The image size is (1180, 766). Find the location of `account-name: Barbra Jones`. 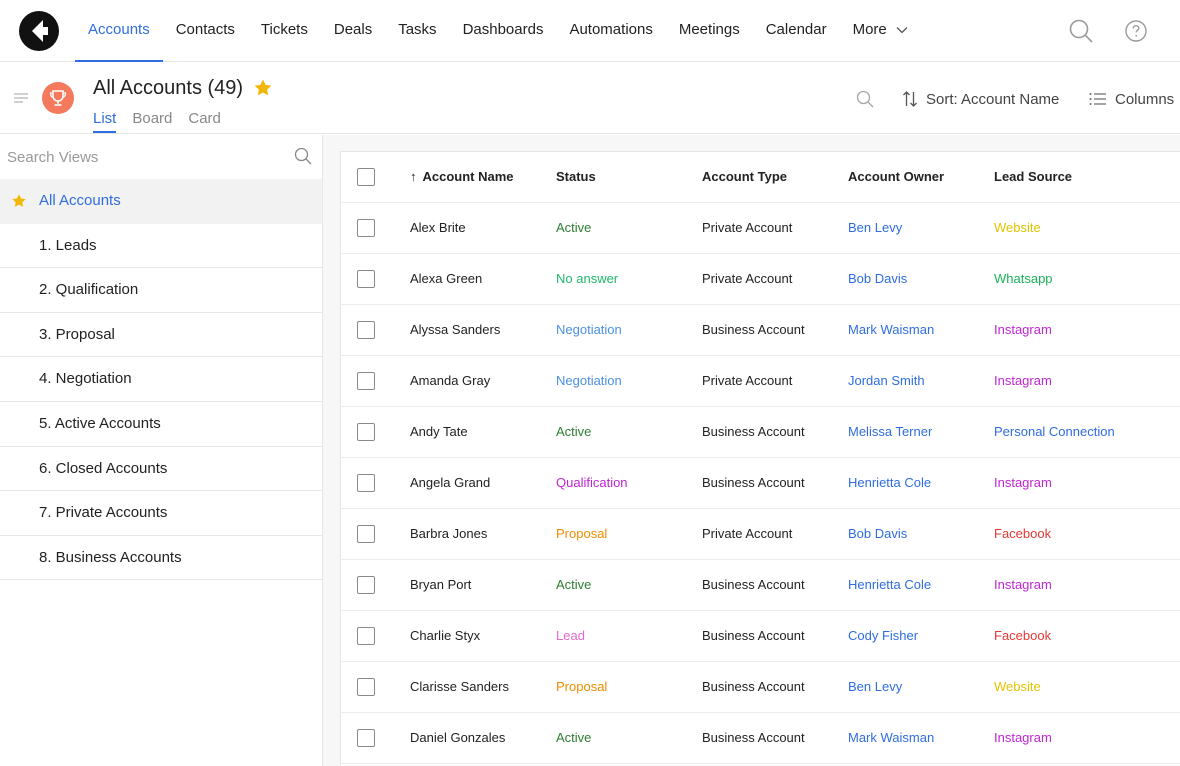

account-name: Barbra Jones is located at coordinates (448, 534).